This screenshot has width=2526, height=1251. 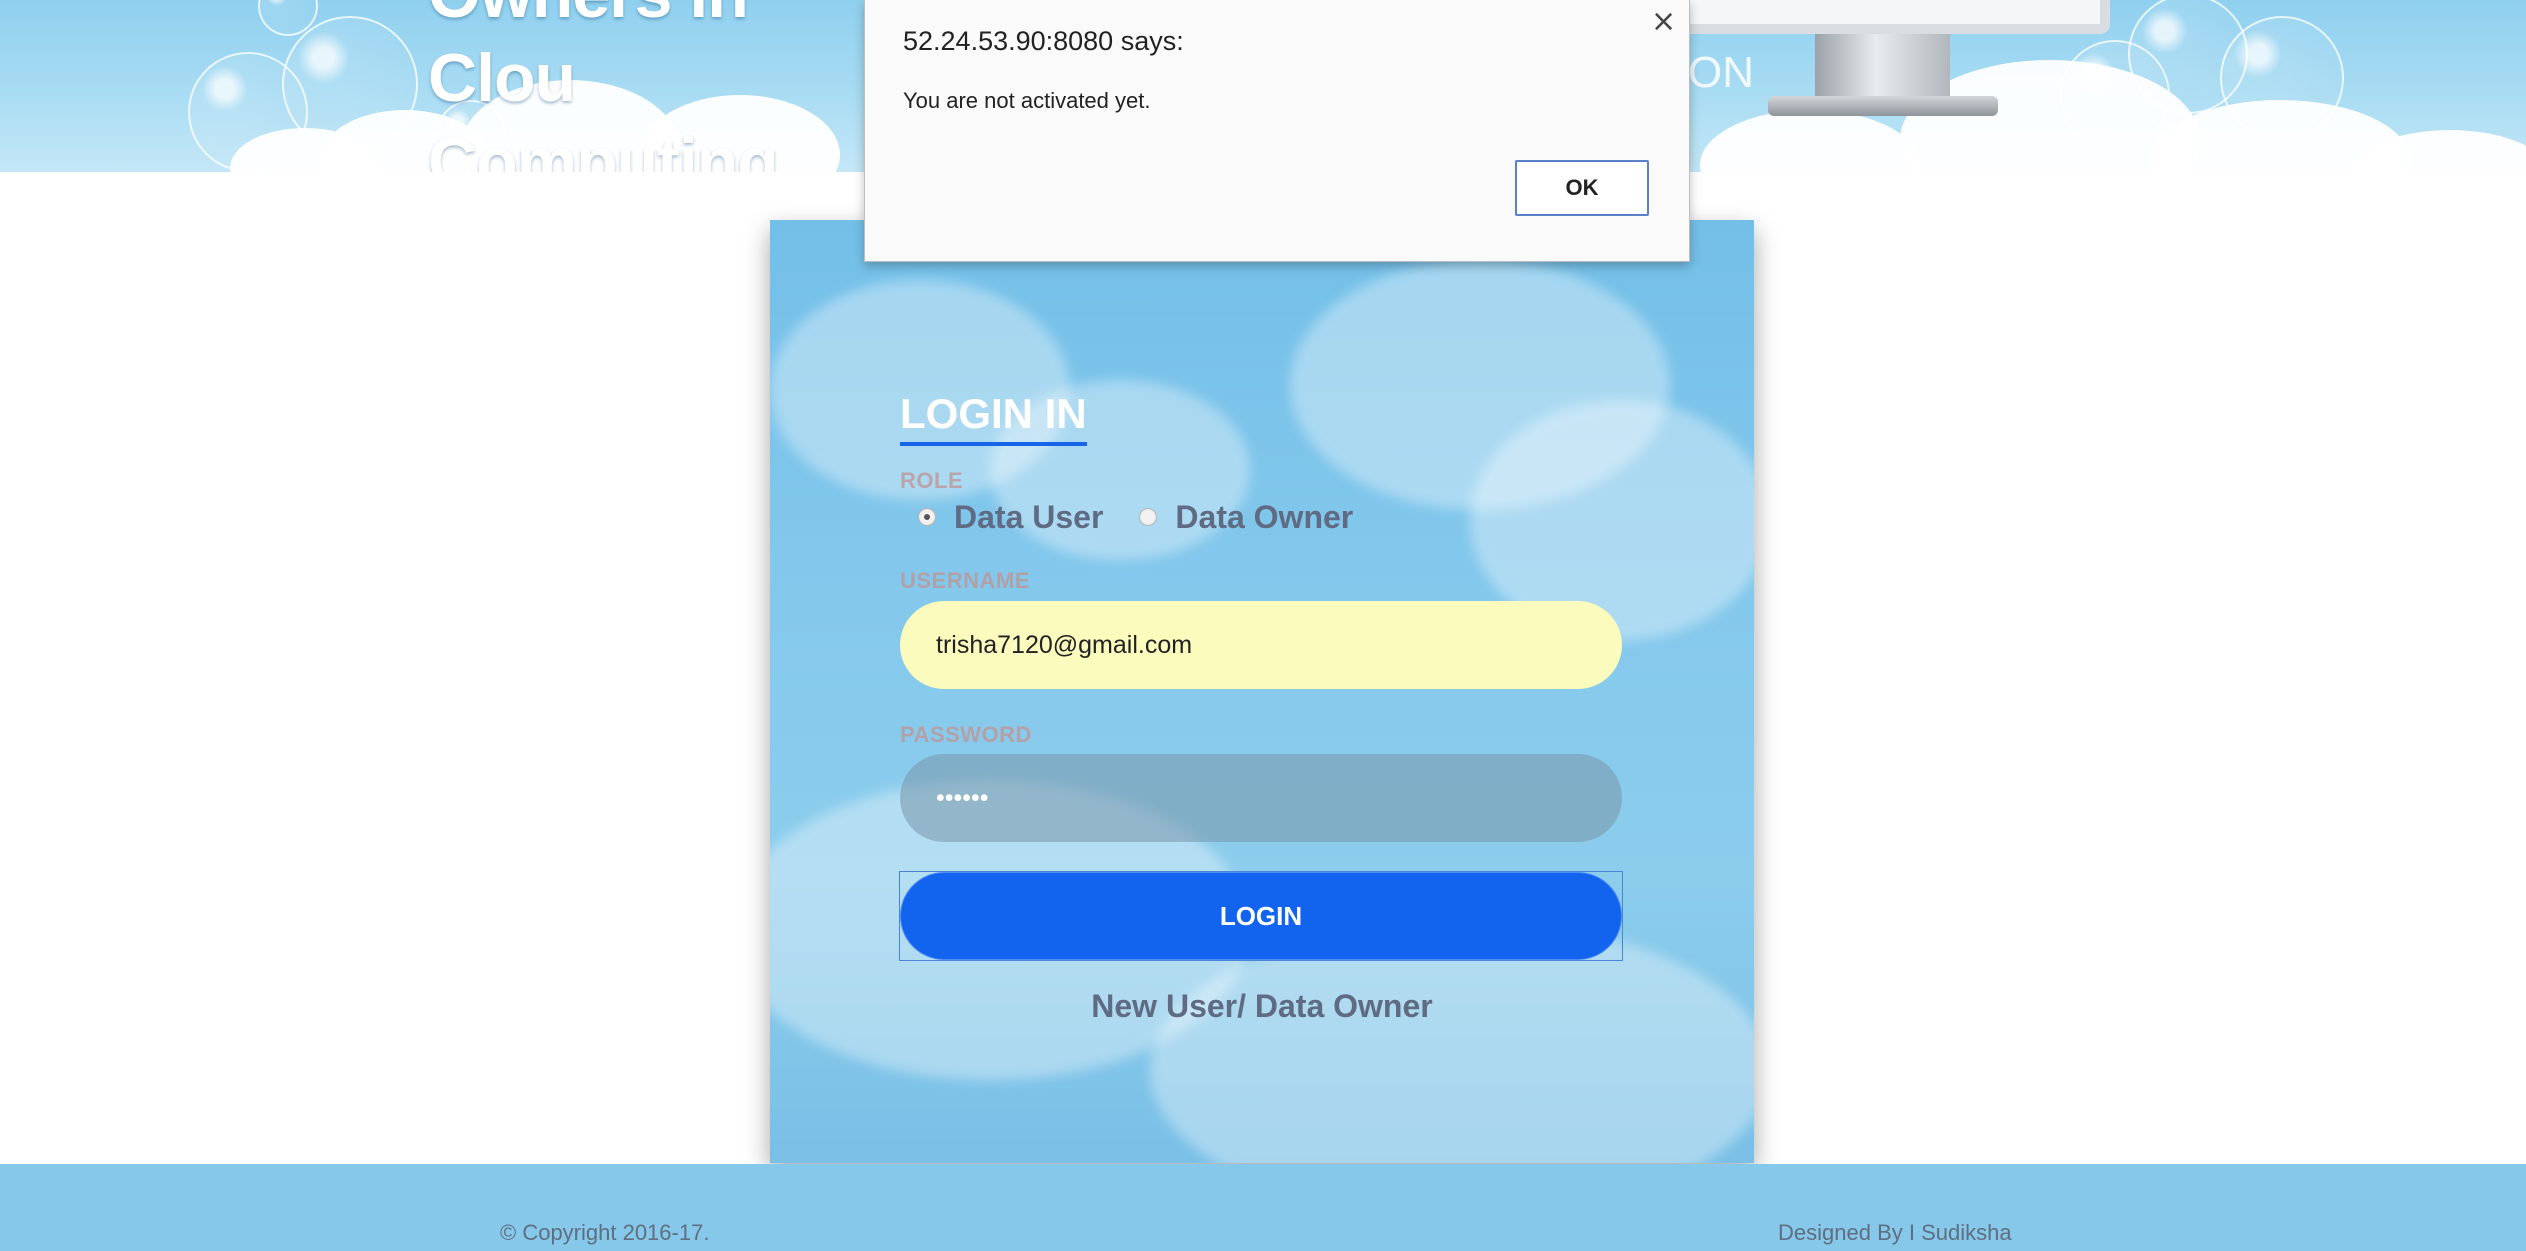 I want to click on monitor-illustration, so click(x=1885, y=59).